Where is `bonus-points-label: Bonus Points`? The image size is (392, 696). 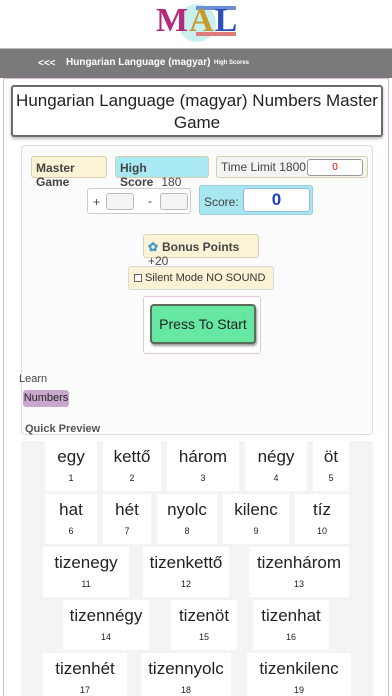 bonus-points-label: Bonus Points is located at coordinates (201, 247).